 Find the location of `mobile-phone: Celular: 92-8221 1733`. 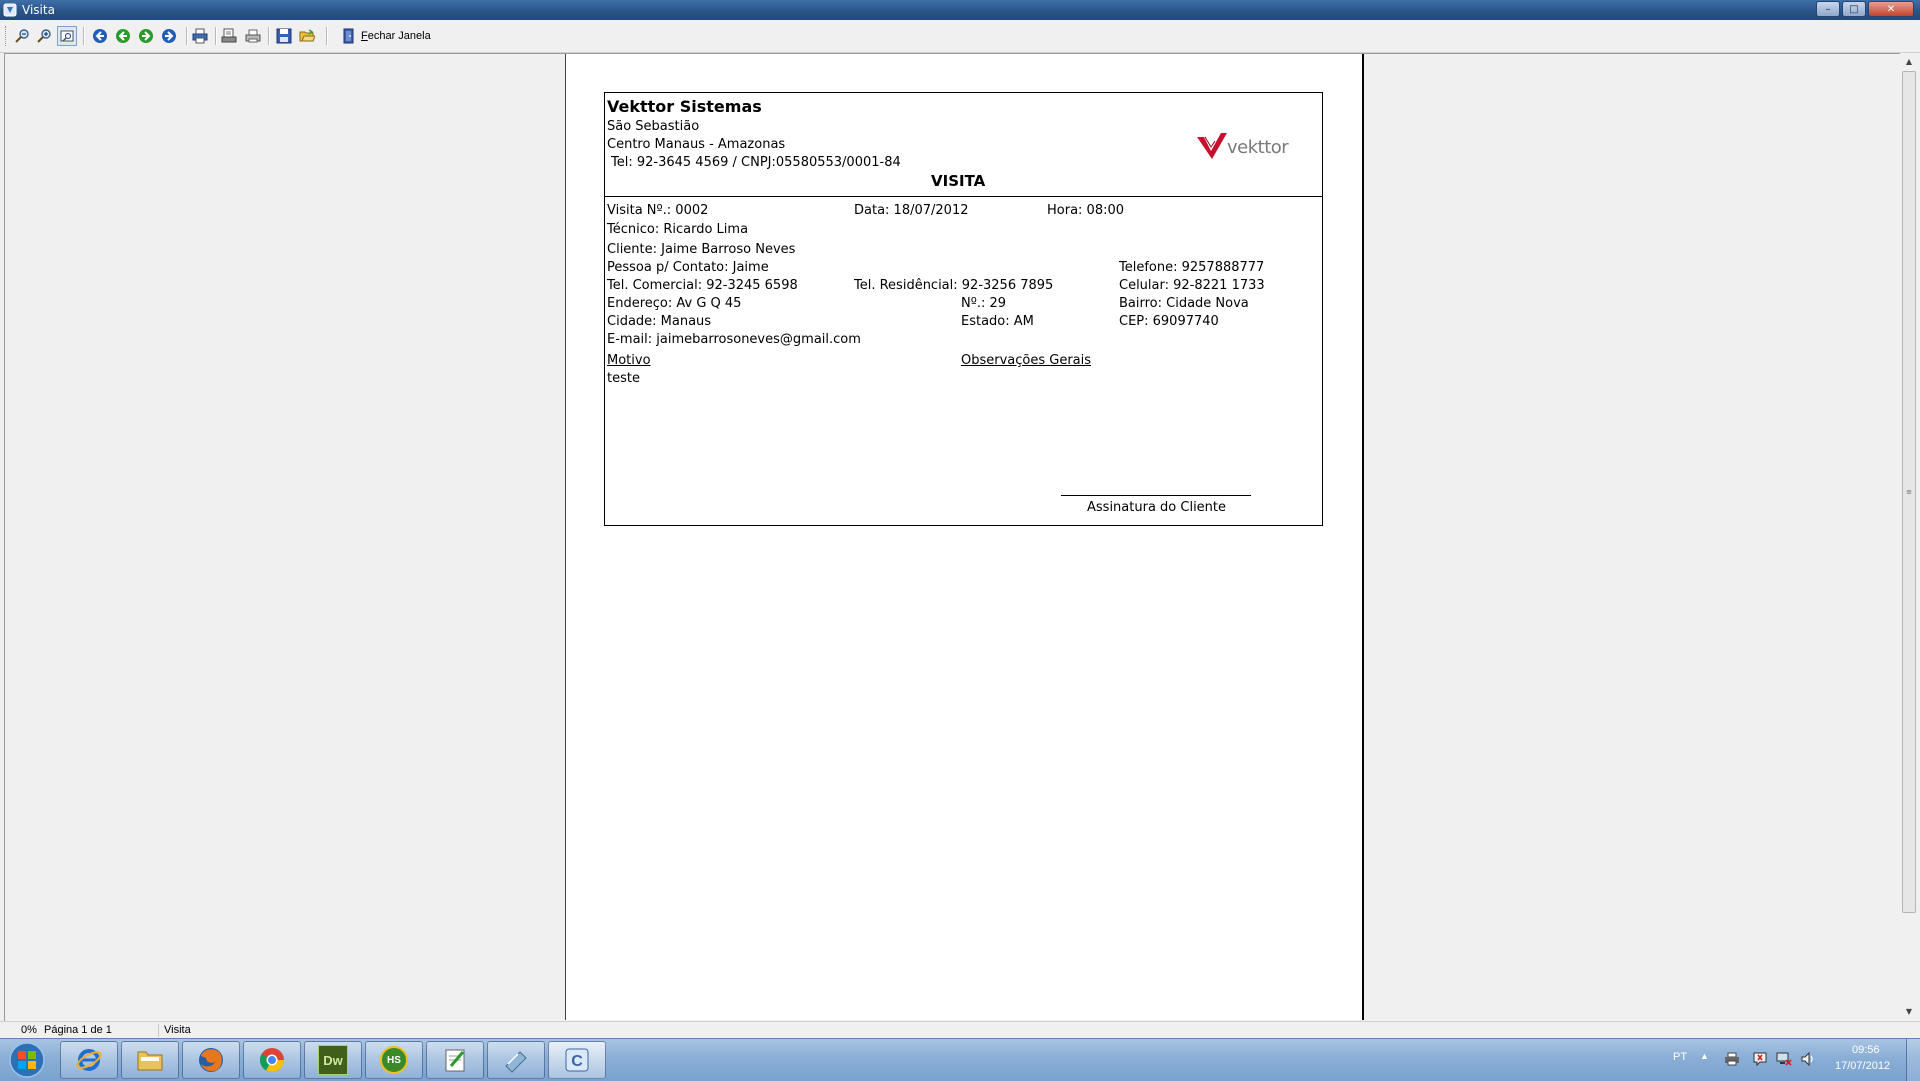

mobile-phone: Celular: 92-8221 1733 is located at coordinates (1192, 285).